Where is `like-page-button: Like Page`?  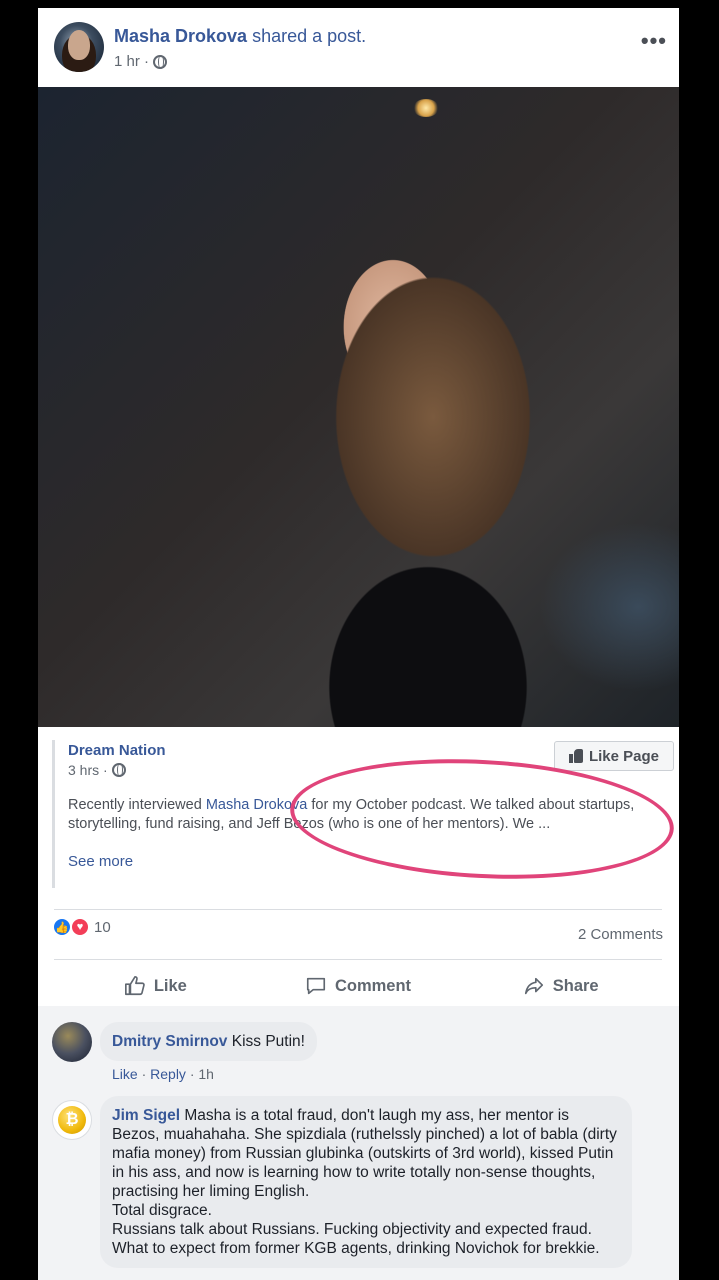 like-page-button: Like Page is located at coordinates (614, 756).